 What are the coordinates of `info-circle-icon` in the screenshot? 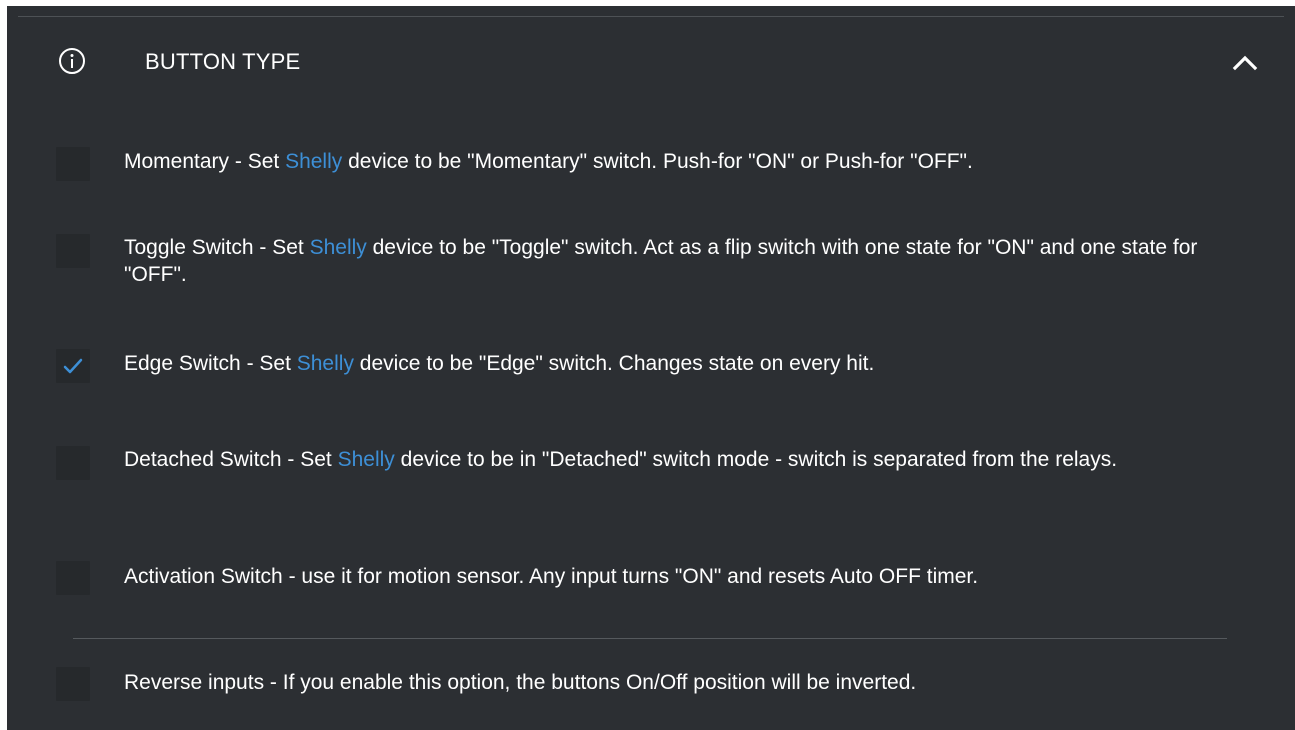 It's located at (72, 61).